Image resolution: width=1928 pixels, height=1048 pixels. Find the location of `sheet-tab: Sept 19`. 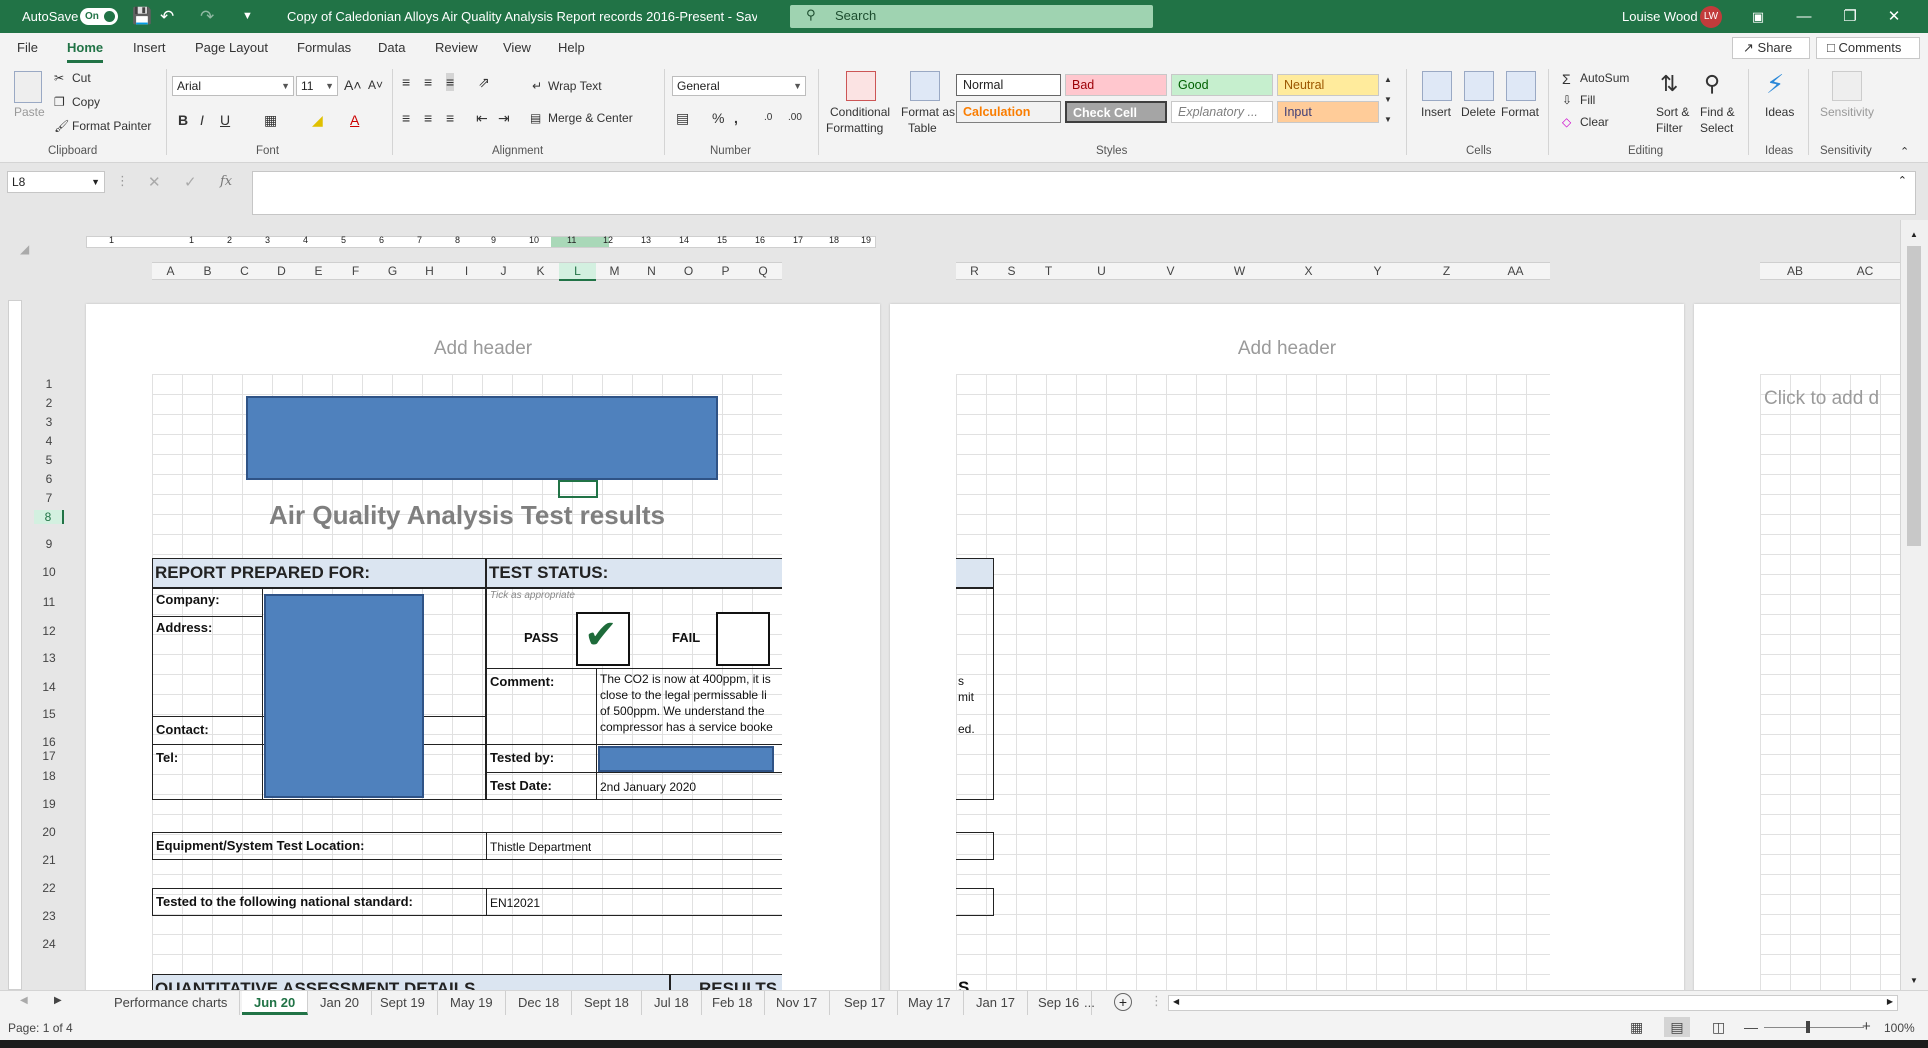

sheet-tab: Sept 19 is located at coordinates (403, 1003).